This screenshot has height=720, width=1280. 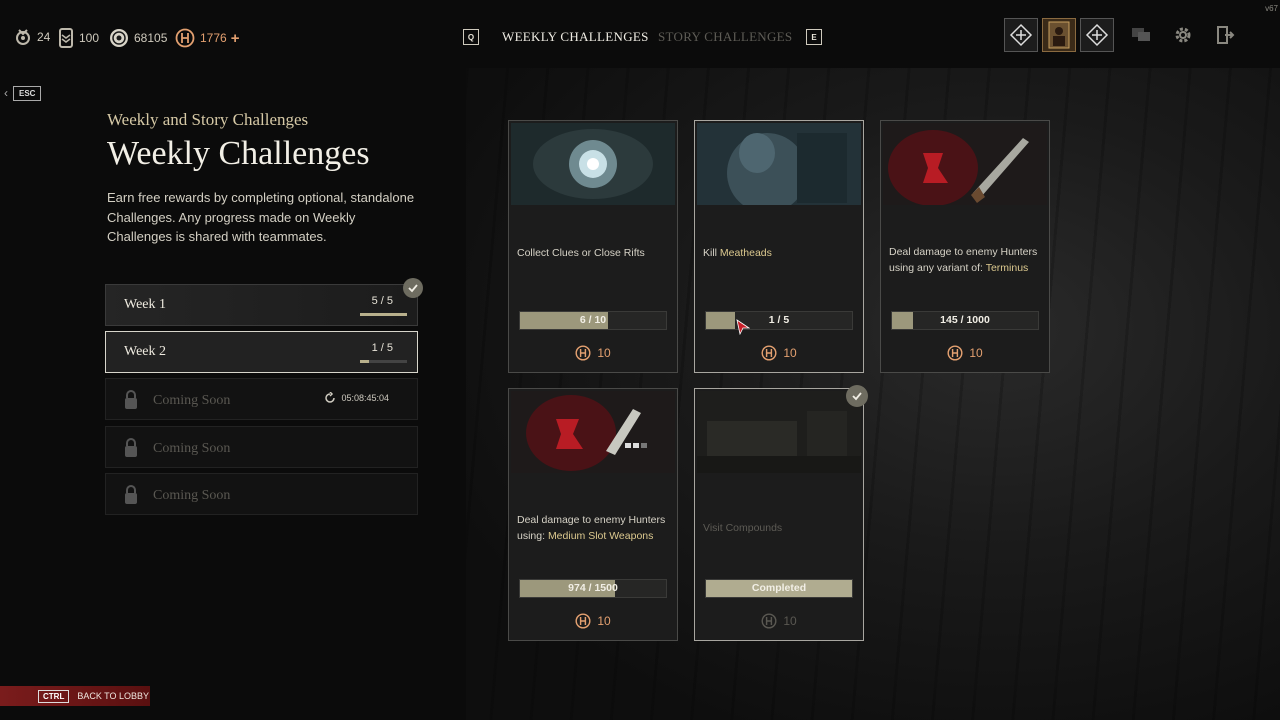 I want to click on back-to-lobby-button: CTRL BACK TO LOBBY, so click(x=75, y=696).